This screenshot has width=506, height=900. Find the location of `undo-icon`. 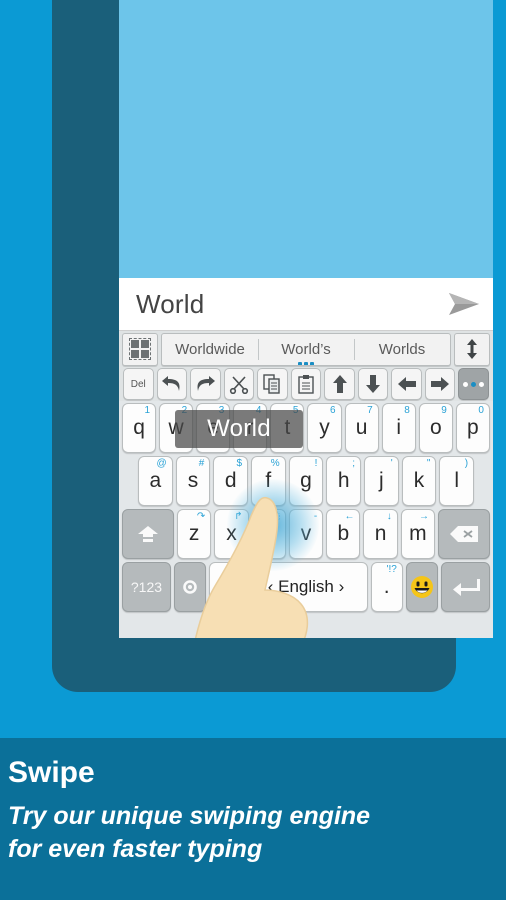

undo-icon is located at coordinates (172, 384).